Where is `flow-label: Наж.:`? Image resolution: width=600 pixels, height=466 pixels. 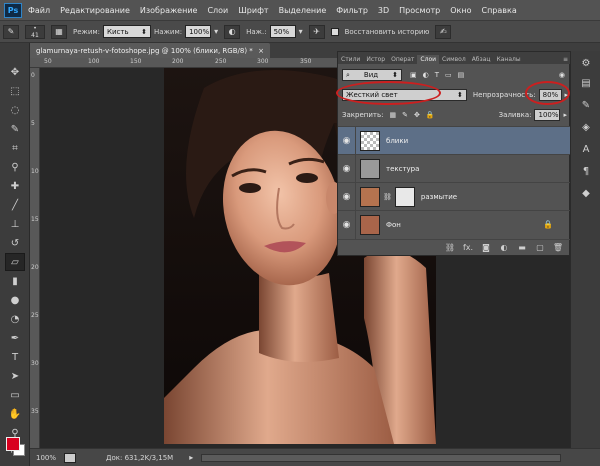
flow-label: Наж.: is located at coordinates (256, 31).